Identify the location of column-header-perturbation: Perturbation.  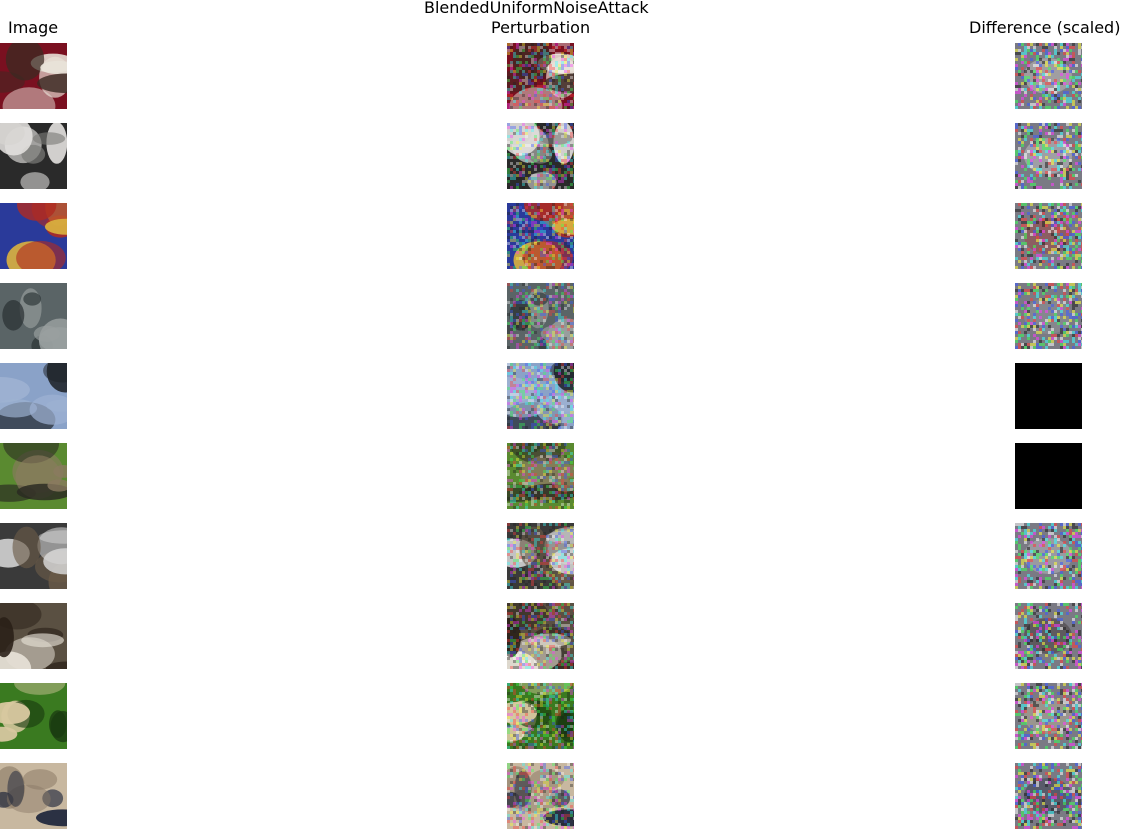
(541, 27).